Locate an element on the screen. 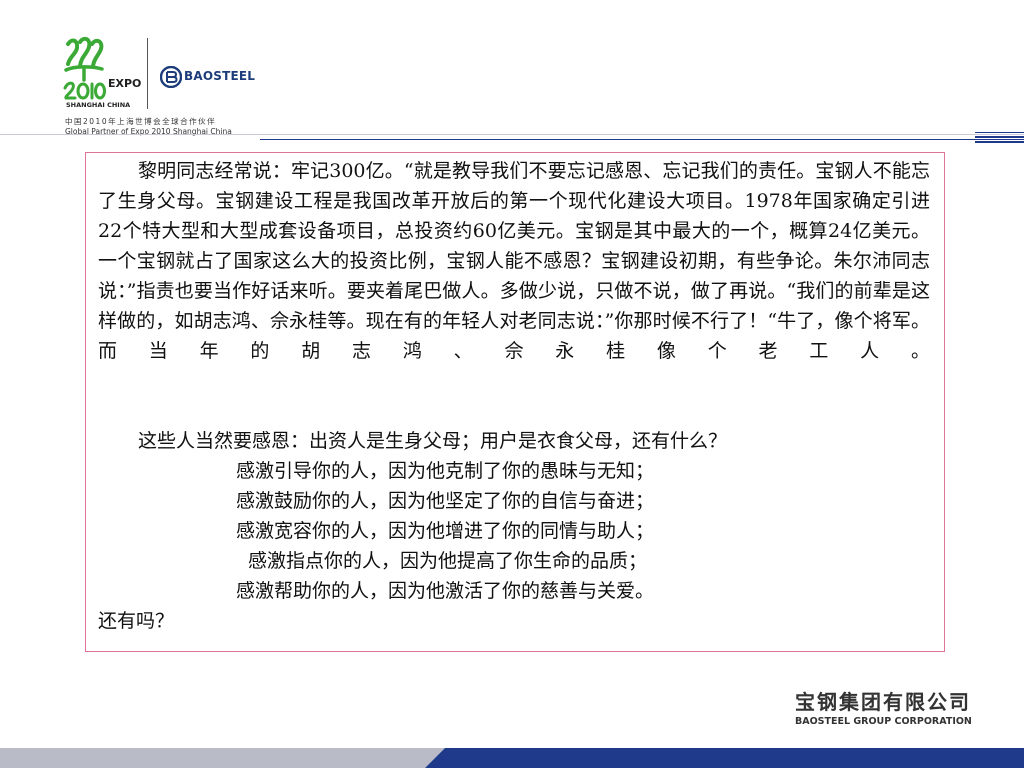  gratitude-line: 感激指点你的人，因为他提高了你生命的品质； is located at coordinates (448, 561).